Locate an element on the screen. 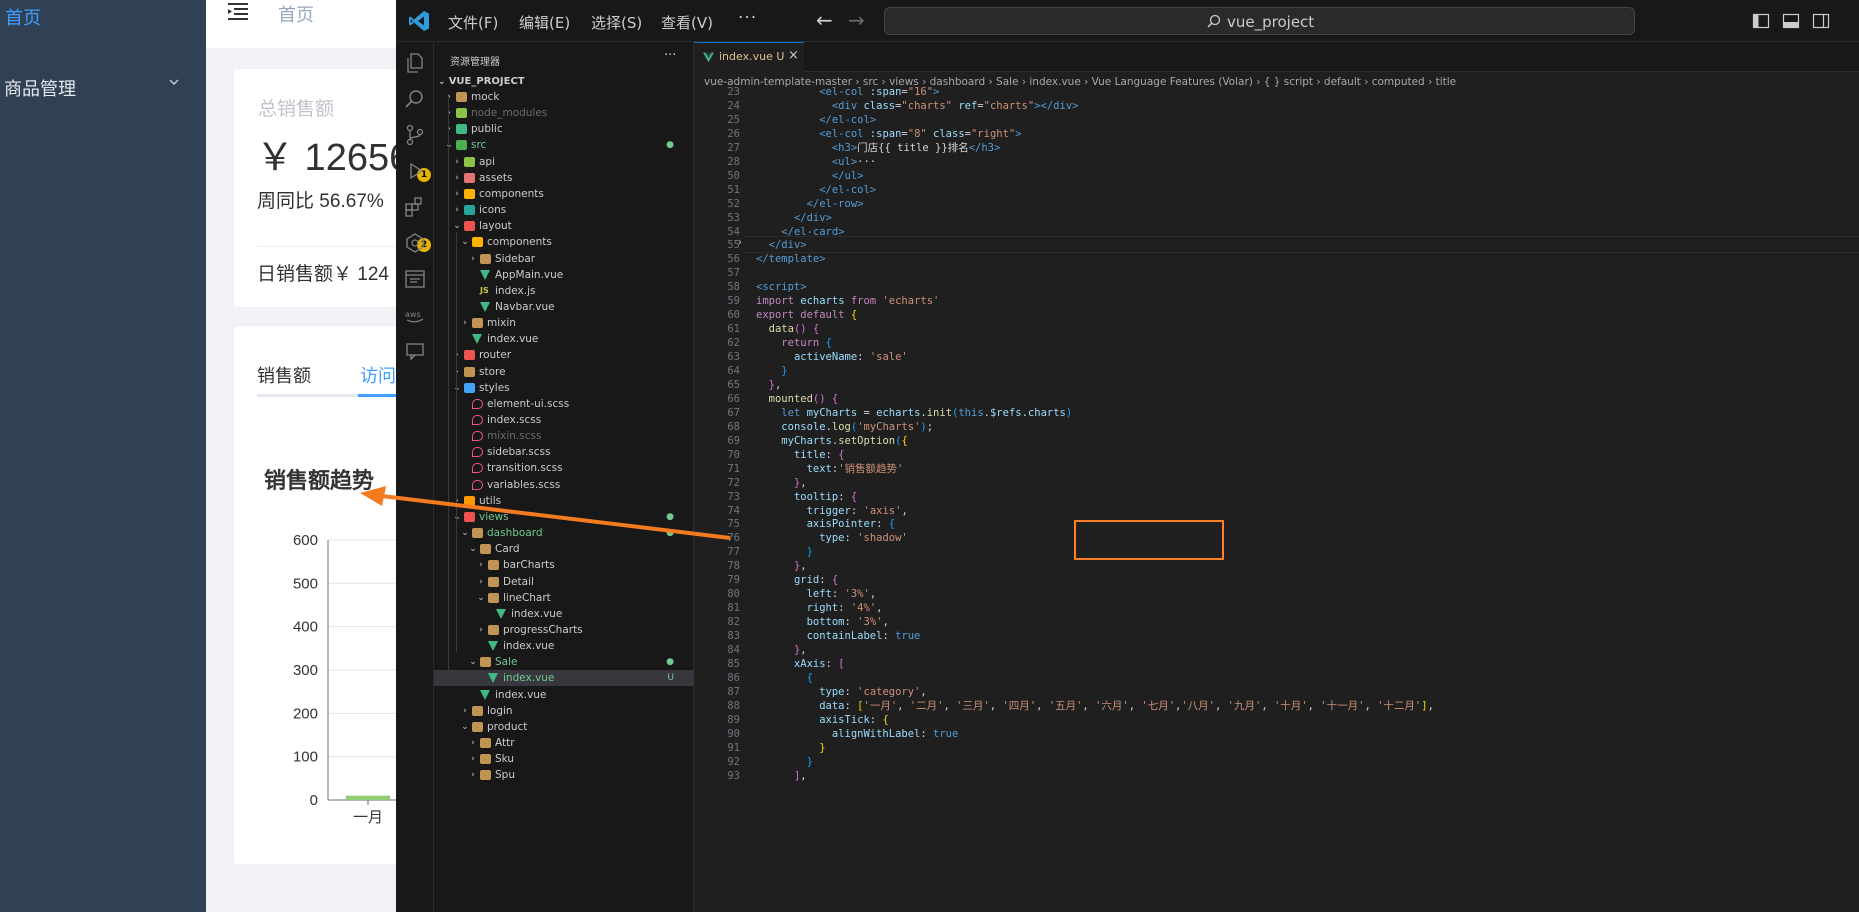 This screenshot has height=912, width=1859. comments-icon is located at coordinates (415, 351).